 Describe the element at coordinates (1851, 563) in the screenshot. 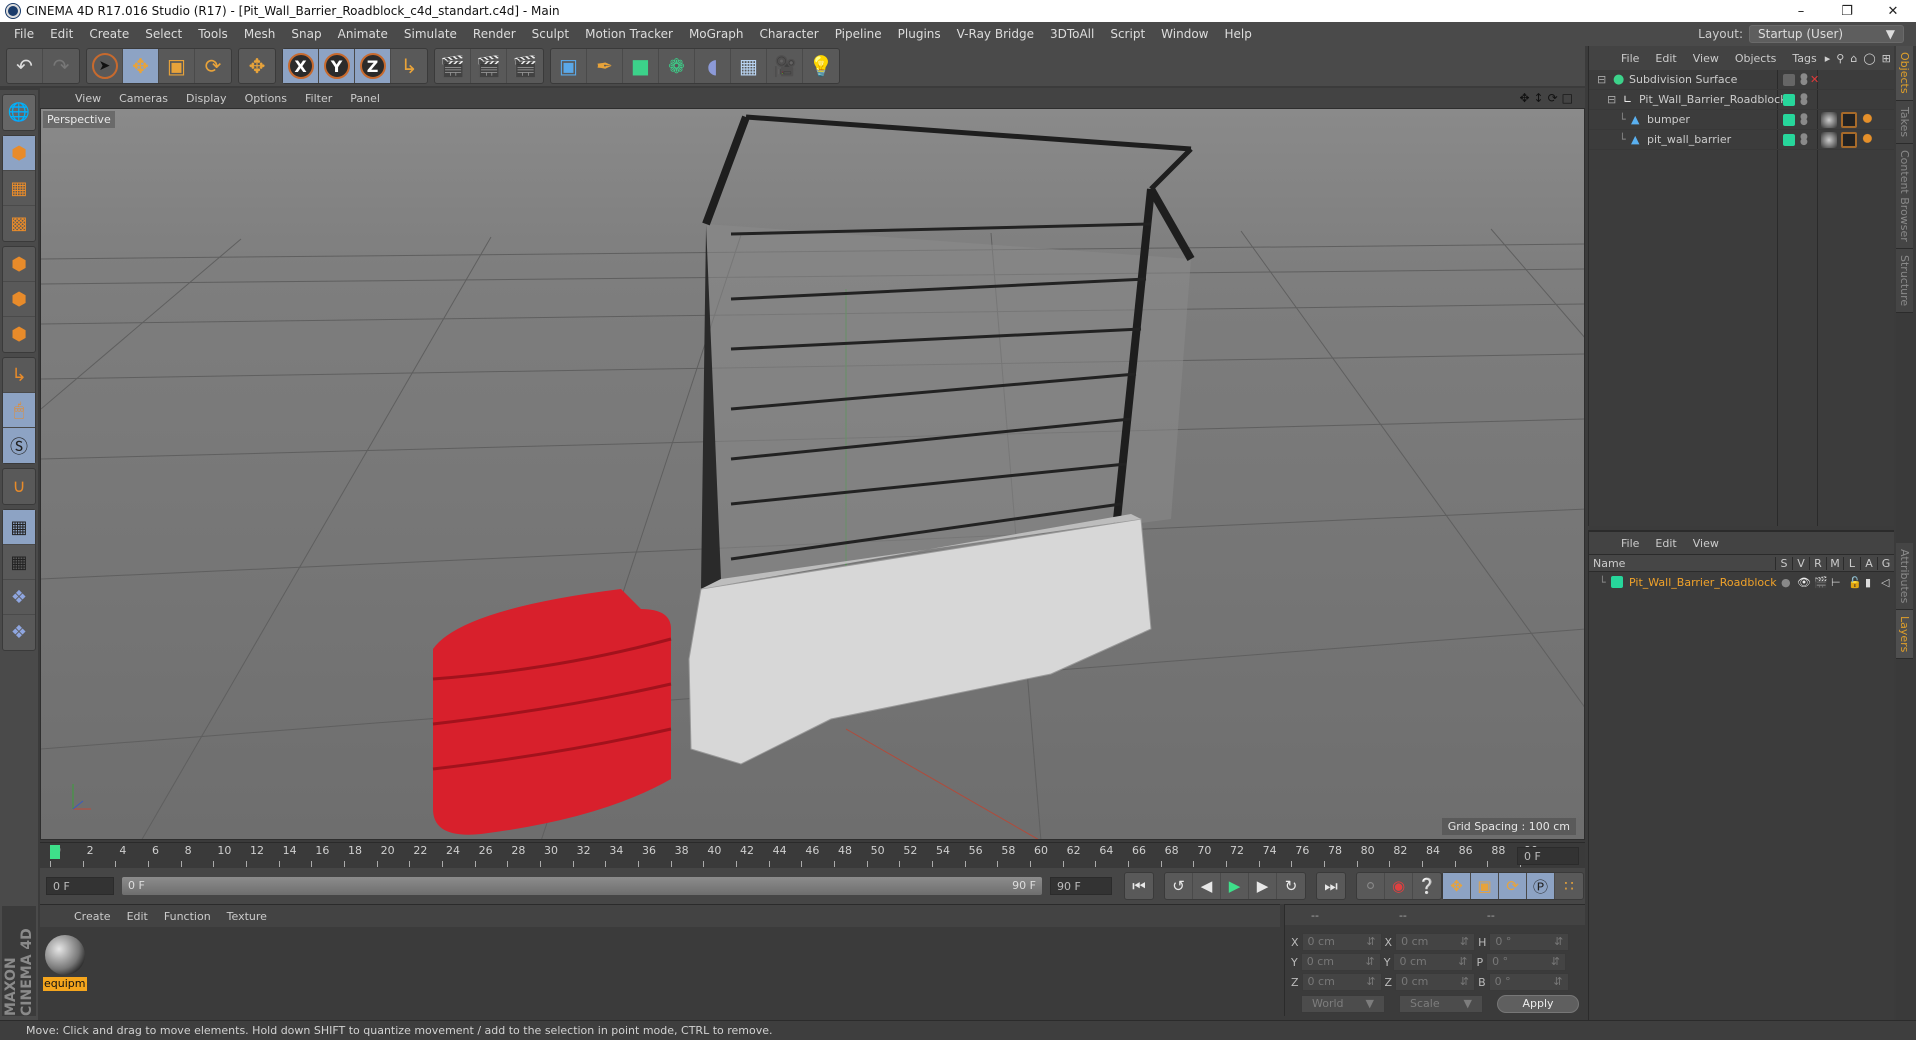

I see `column-locked: L` at that location.